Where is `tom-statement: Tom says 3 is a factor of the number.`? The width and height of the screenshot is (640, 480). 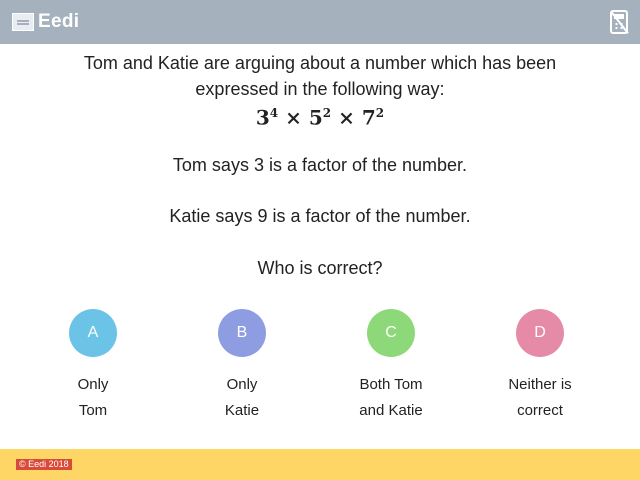 tom-statement: Tom says 3 is a factor of the number. is located at coordinates (320, 165).